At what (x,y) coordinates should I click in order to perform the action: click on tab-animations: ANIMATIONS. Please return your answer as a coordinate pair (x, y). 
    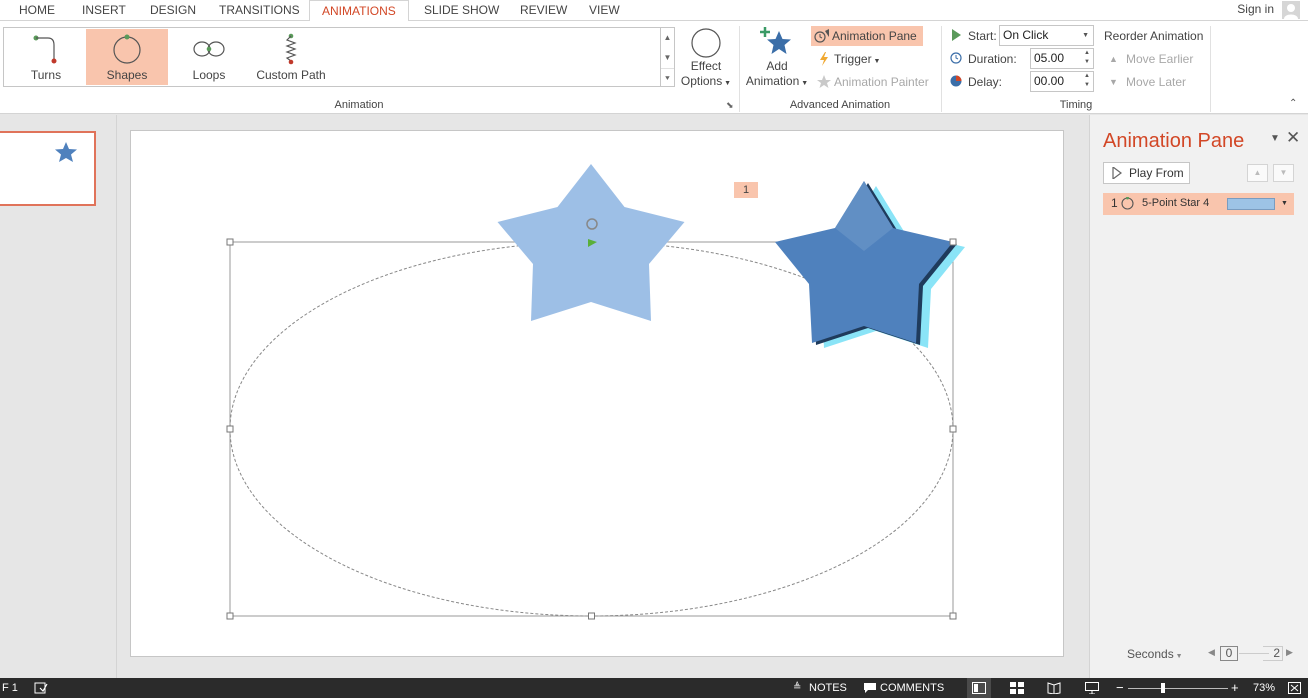
    Looking at the image, I should click on (359, 11).